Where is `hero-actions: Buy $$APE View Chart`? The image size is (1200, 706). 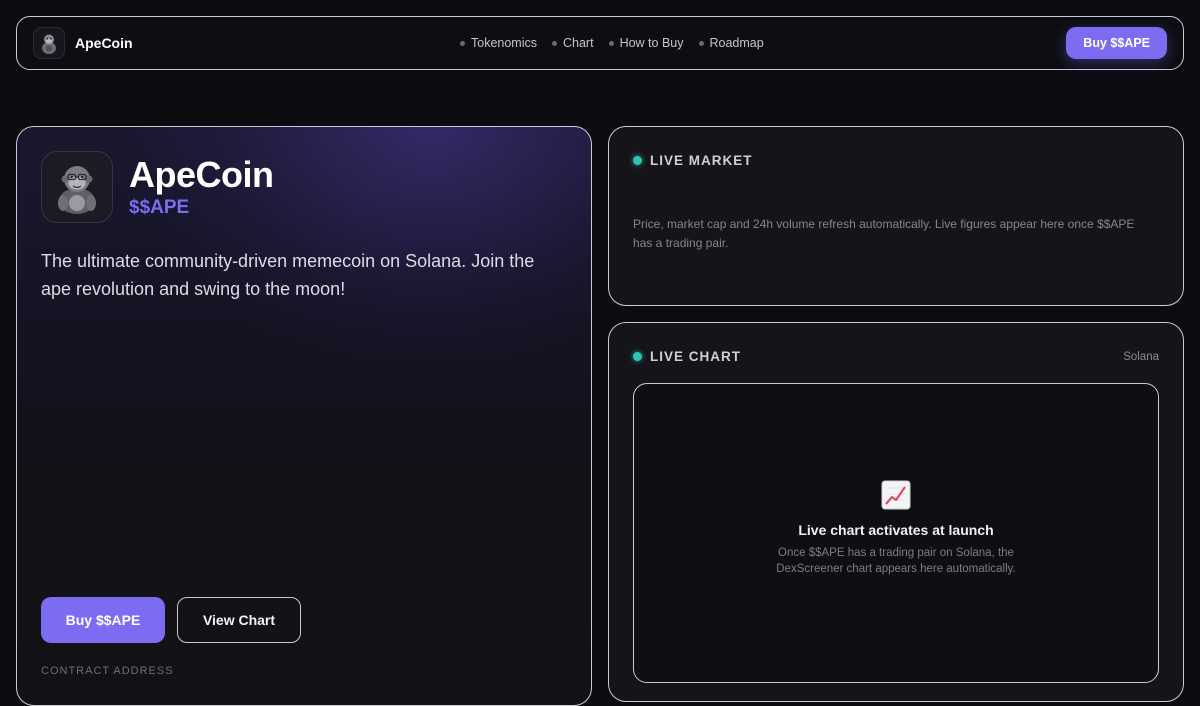
hero-actions: Buy $$APE View Chart is located at coordinates (171, 620).